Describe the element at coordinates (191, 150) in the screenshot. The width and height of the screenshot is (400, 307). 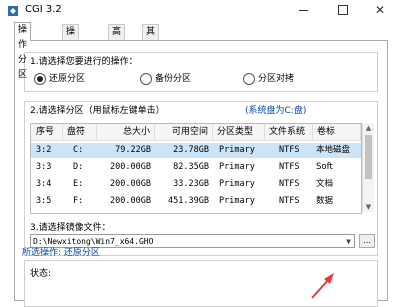
I see `cell-free: 23.78GB` at that location.